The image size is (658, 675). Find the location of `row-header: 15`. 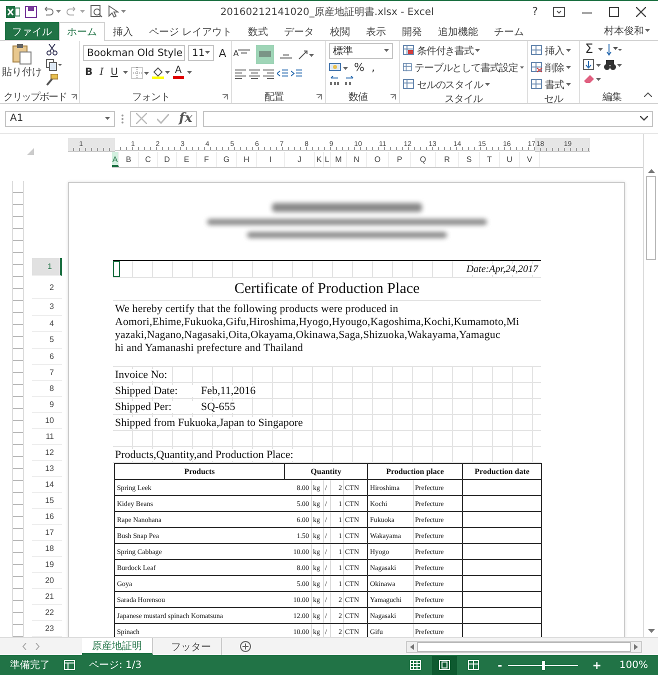

row-header: 15 is located at coordinates (47, 501).